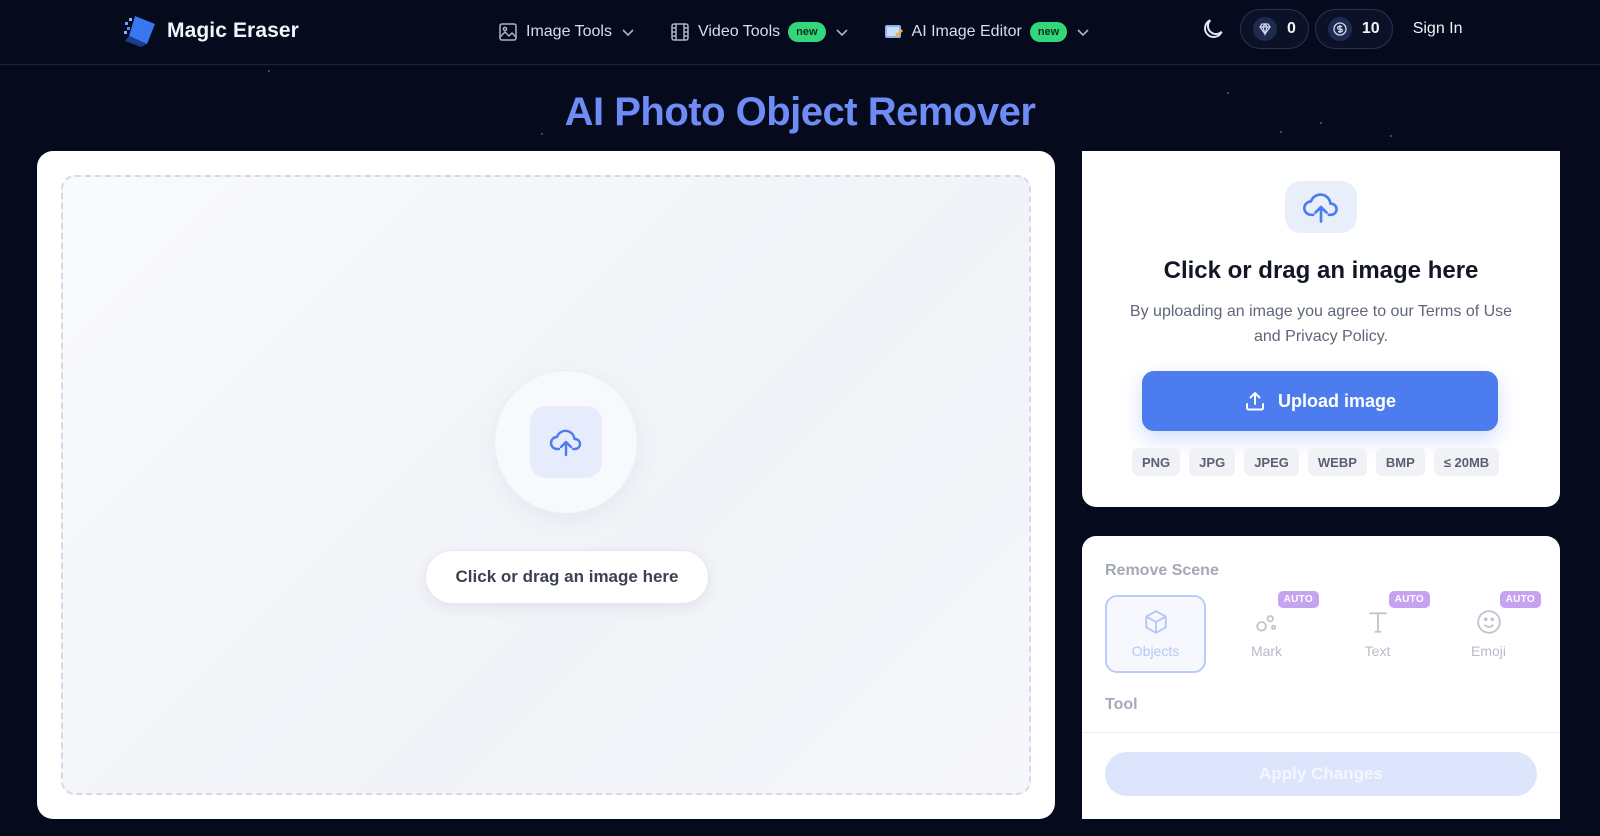  Describe the element at coordinates (1265, 623) in the screenshot. I see `watermark-icon` at that location.